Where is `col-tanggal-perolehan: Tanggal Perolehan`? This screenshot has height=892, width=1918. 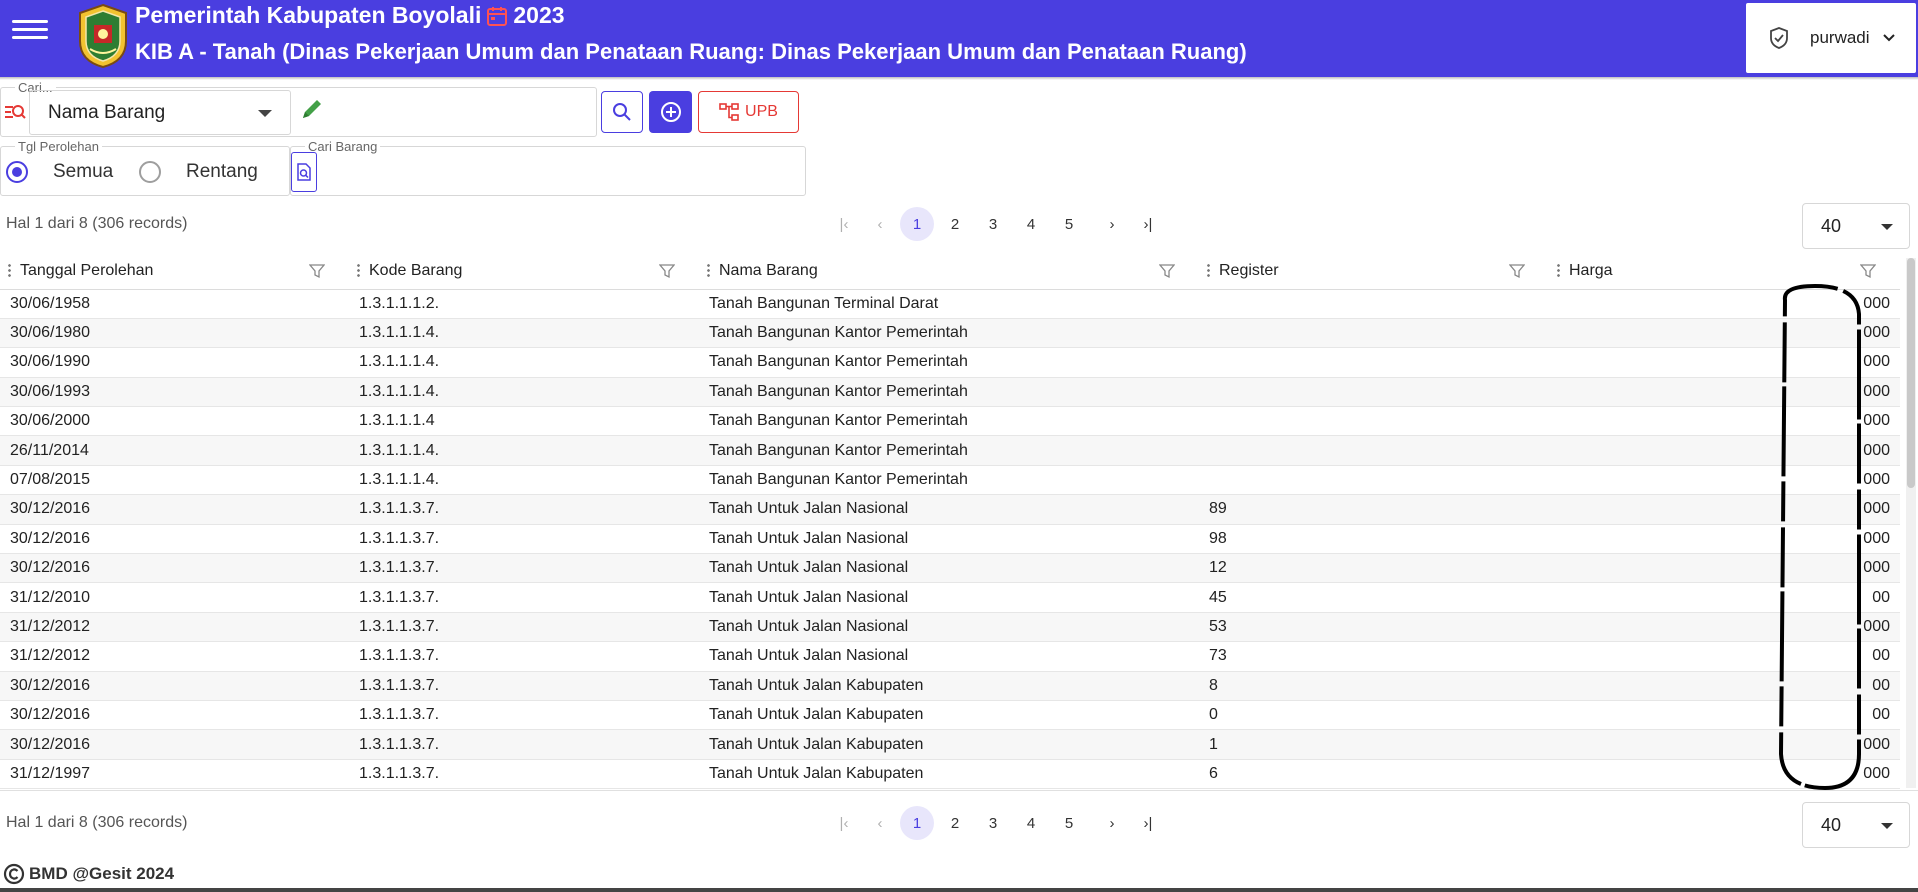 col-tanggal-perolehan: Tanggal Perolehan is located at coordinates (174, 271).